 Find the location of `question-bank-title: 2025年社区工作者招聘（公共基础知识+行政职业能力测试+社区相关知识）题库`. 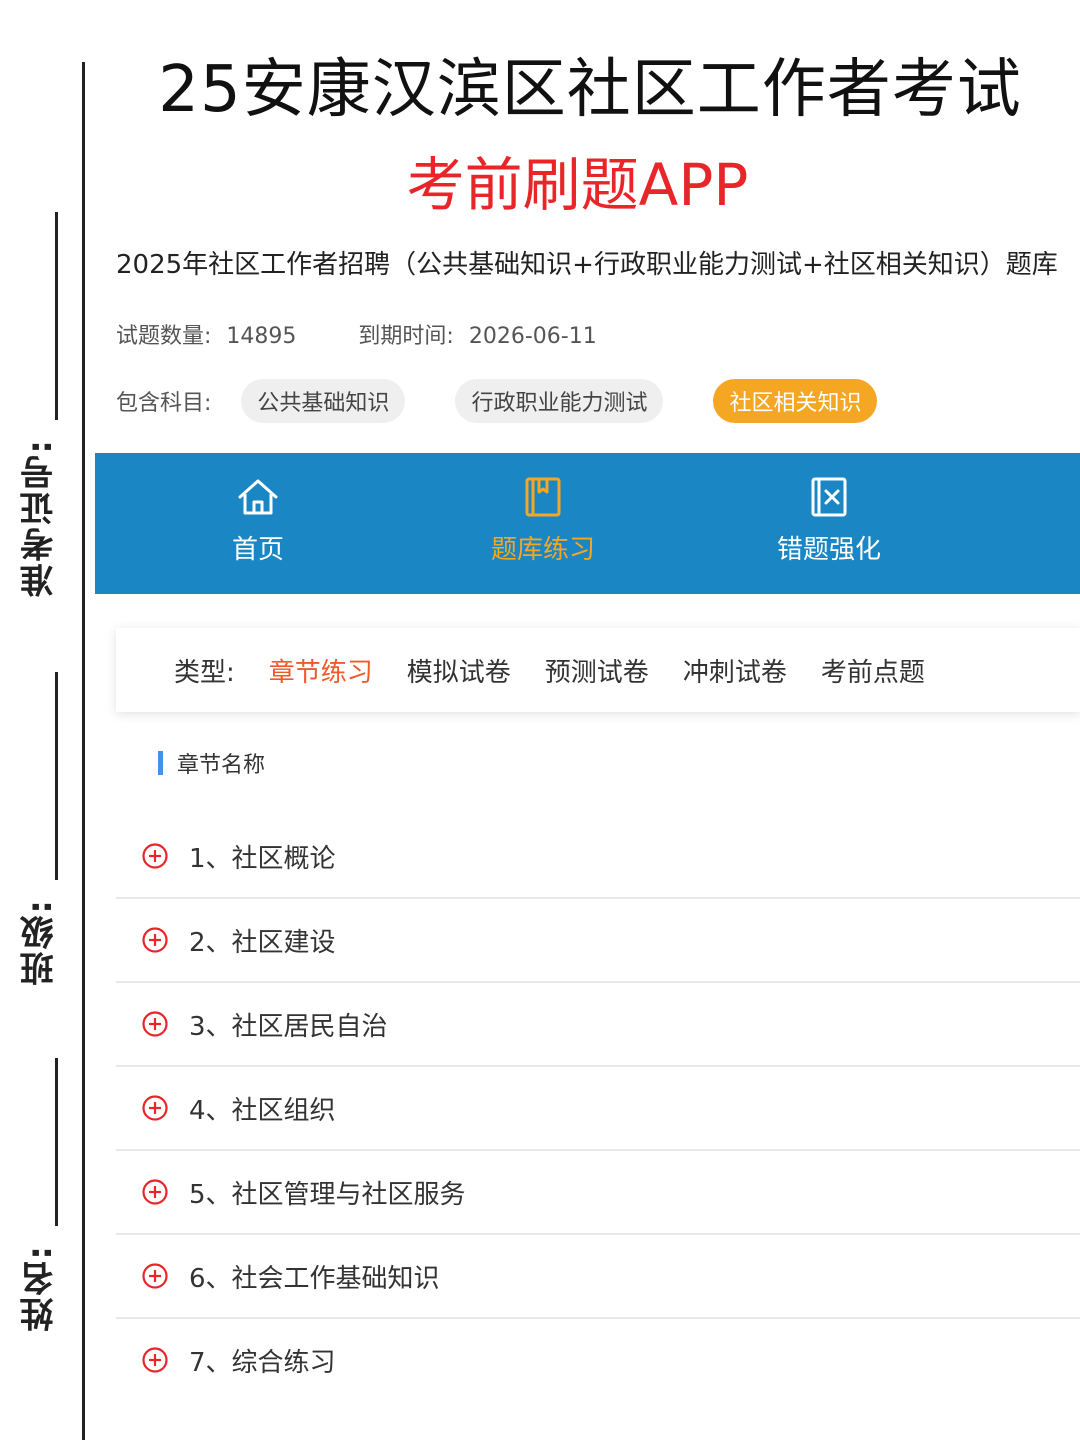

question-bank-title: 2025年社区工作者招聘（公共基础知识+行政职业能力测试+社区相关知识）题库 is located at coordinates (587, 265).